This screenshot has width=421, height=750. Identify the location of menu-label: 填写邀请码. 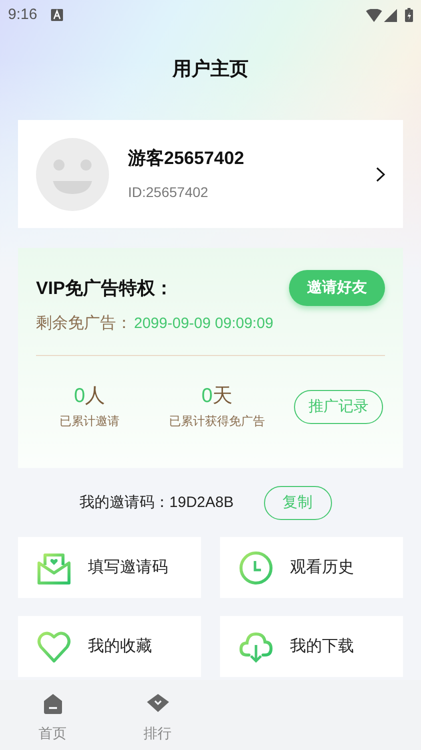
(128, 568).